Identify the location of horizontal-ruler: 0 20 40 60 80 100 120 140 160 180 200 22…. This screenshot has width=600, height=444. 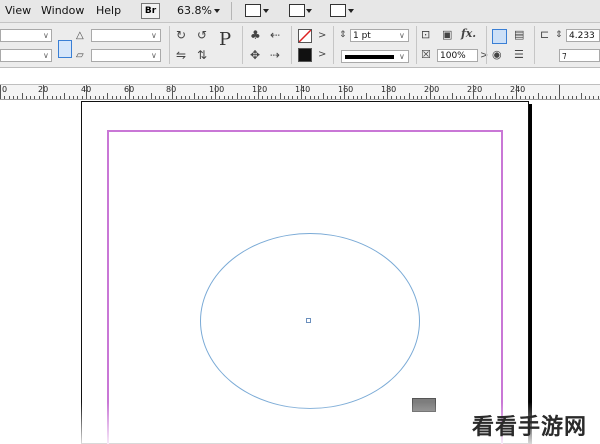
(300, 92).